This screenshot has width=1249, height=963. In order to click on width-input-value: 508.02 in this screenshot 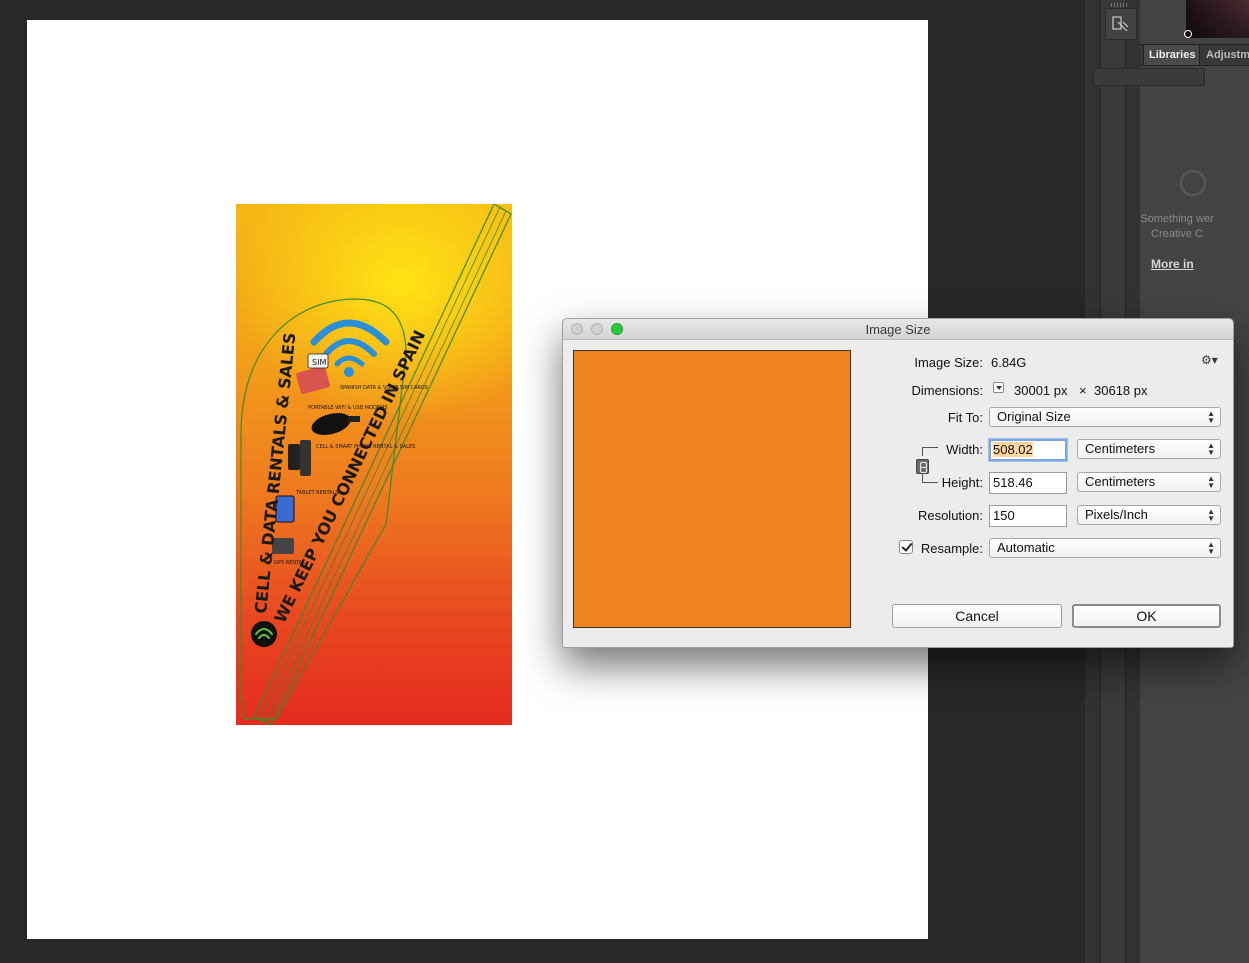, I will do `click(1013, 449)`.